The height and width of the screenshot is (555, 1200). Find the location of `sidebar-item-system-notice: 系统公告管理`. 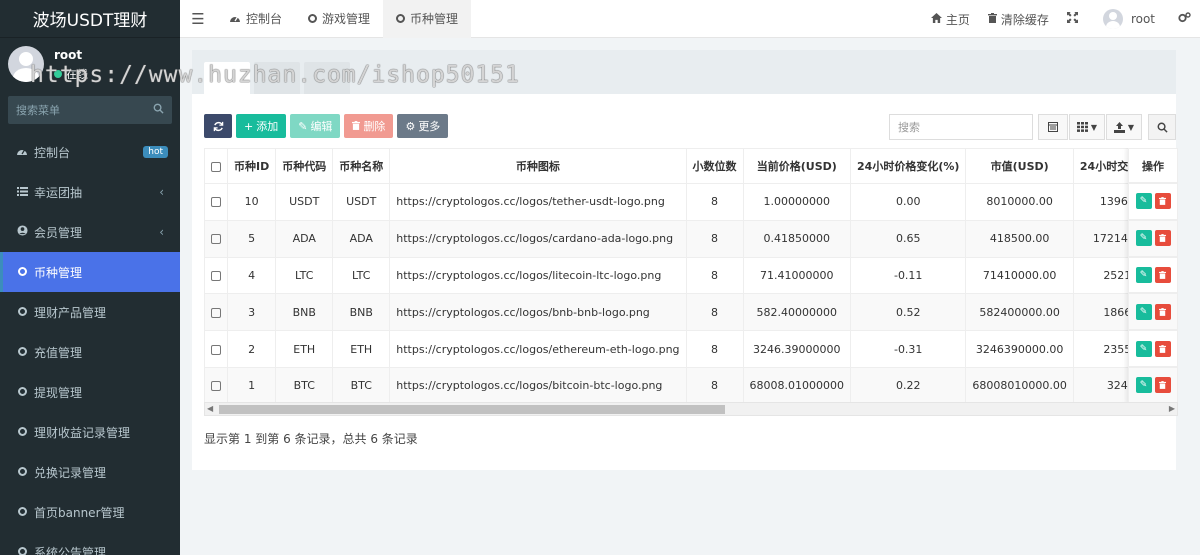

sidebar-item-system-notice: 系统公告管理 is located at coordinates (90, 543).